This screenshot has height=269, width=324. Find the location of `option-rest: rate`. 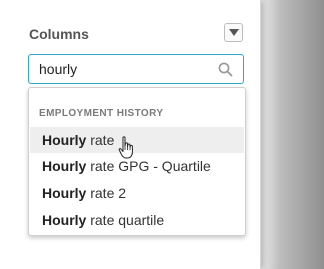

option-rest: rate is located at coordinates (100, 140).